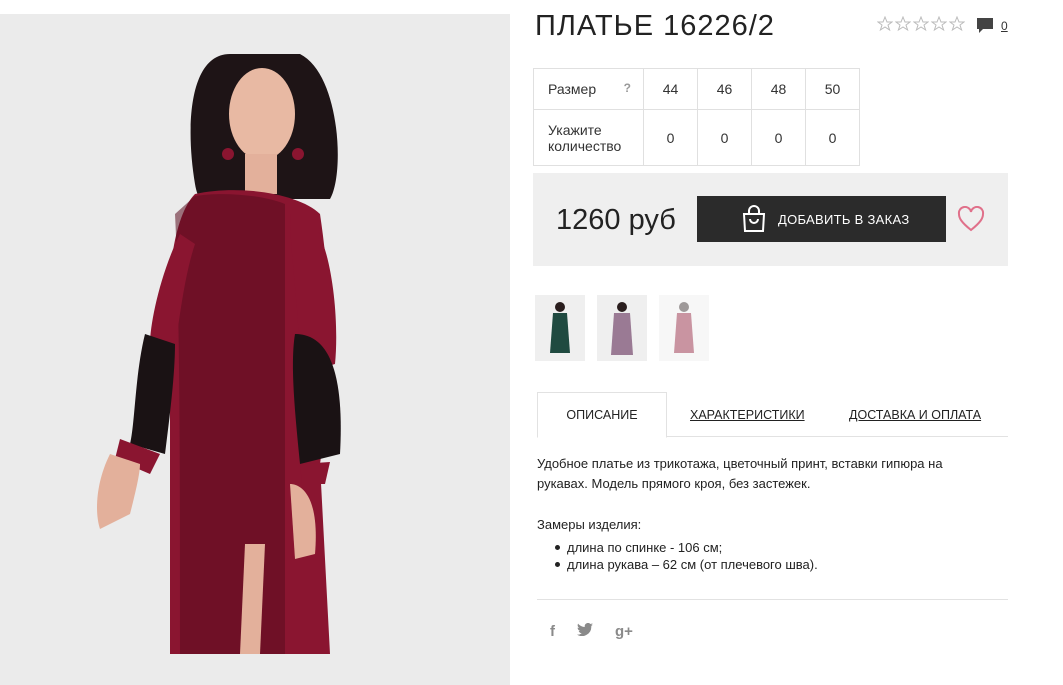  Describe the element at coordinates (971, 219) in the screenshot. I see `heart-icon` at that location.